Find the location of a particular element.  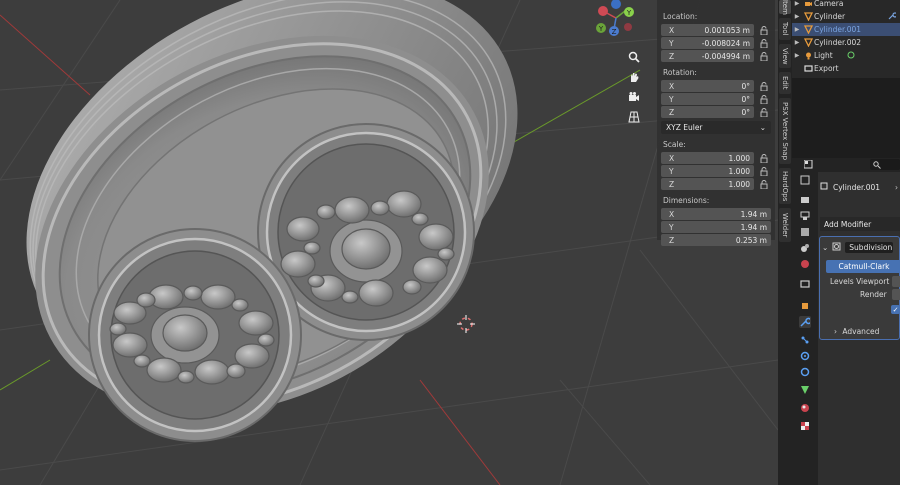

outliner-item-label: Camera is located at coordinates (829, 4).